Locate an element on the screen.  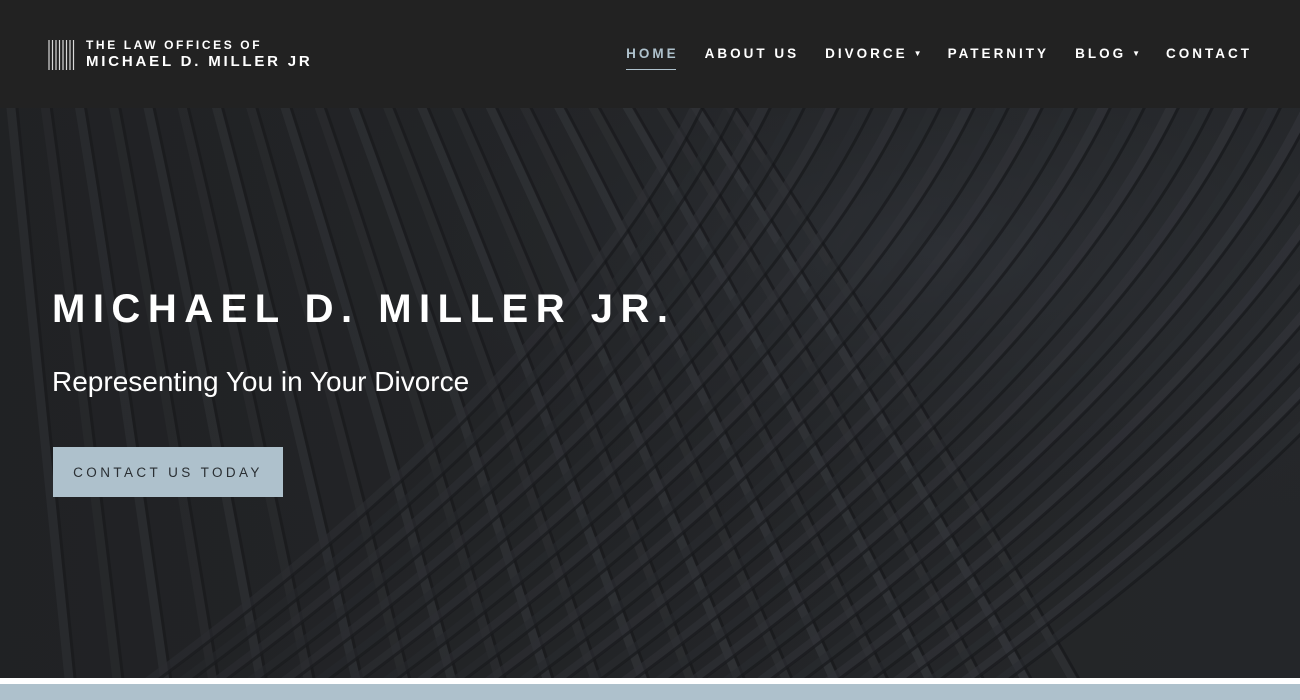
logo-text: THE LAW OFFICES OF MICHAEL D. MILLER JR is located at coordinates (199, 55).